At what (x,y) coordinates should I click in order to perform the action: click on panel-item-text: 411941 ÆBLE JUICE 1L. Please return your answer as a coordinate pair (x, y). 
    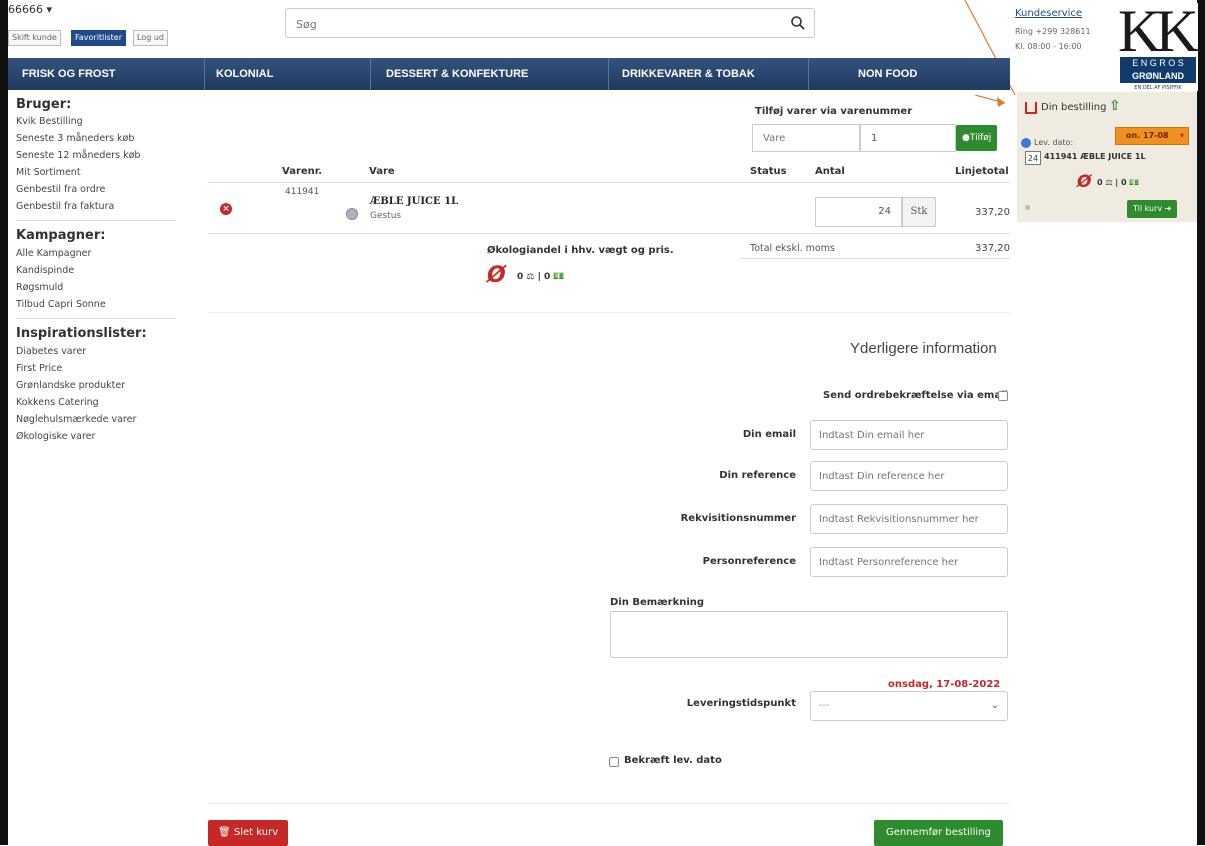
    Looking at the image, I should click on (1095, 156).